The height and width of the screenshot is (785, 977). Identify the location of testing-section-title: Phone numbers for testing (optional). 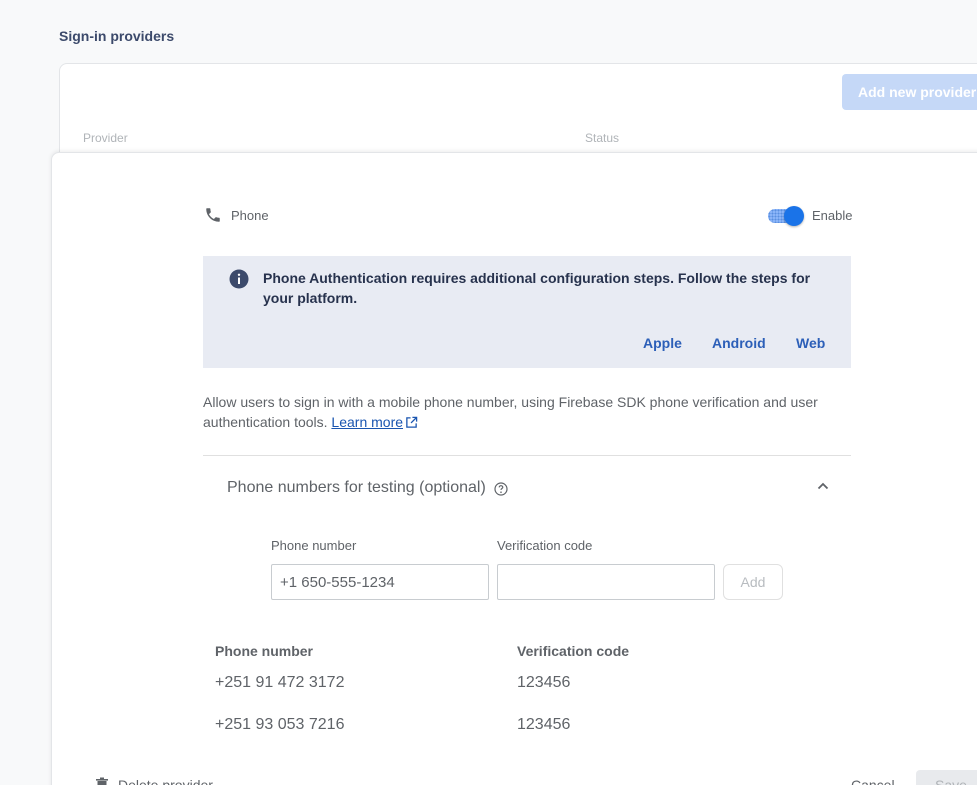
(356, 488).